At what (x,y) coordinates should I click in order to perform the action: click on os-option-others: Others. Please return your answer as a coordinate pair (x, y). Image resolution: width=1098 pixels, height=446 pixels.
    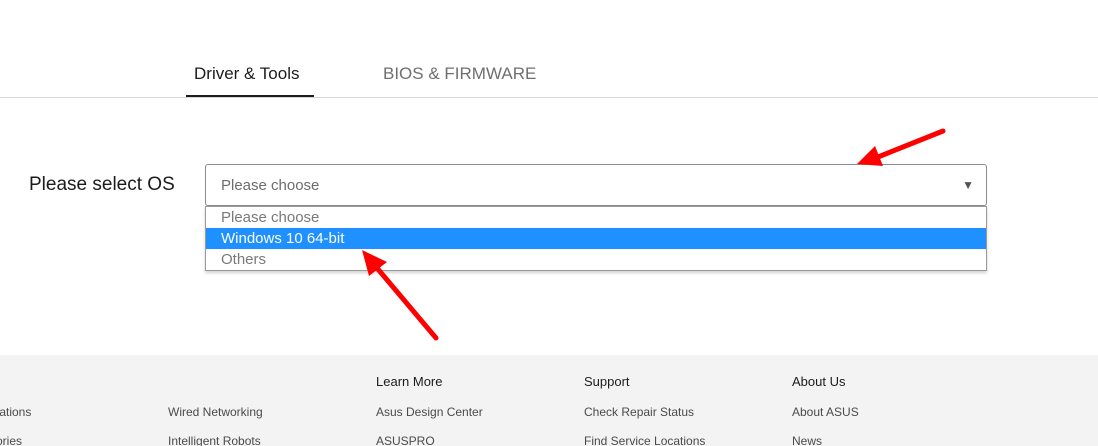
    Looking at the image, I should click on (596, 259).